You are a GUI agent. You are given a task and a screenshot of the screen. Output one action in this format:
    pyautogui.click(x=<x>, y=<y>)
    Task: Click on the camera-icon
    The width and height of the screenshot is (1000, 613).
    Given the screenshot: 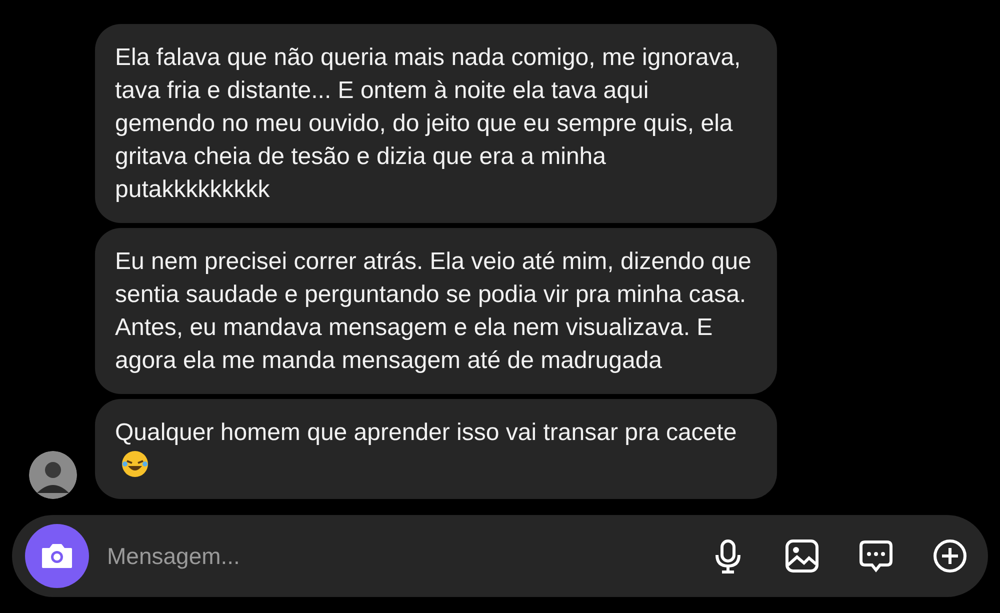 What is the action you would take?
    pyautogui.click(x=57, y=556)
    